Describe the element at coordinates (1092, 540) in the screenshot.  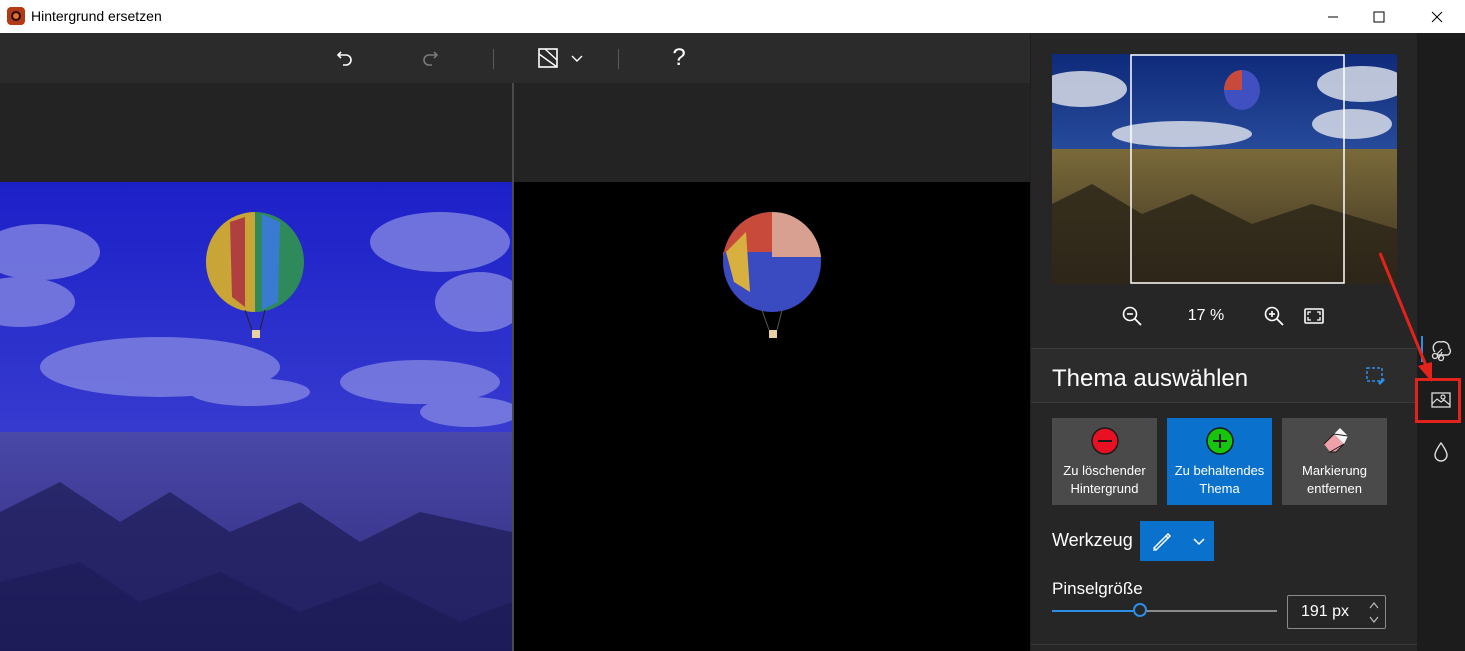
I see `tool-label: Werkzeug` at that location.